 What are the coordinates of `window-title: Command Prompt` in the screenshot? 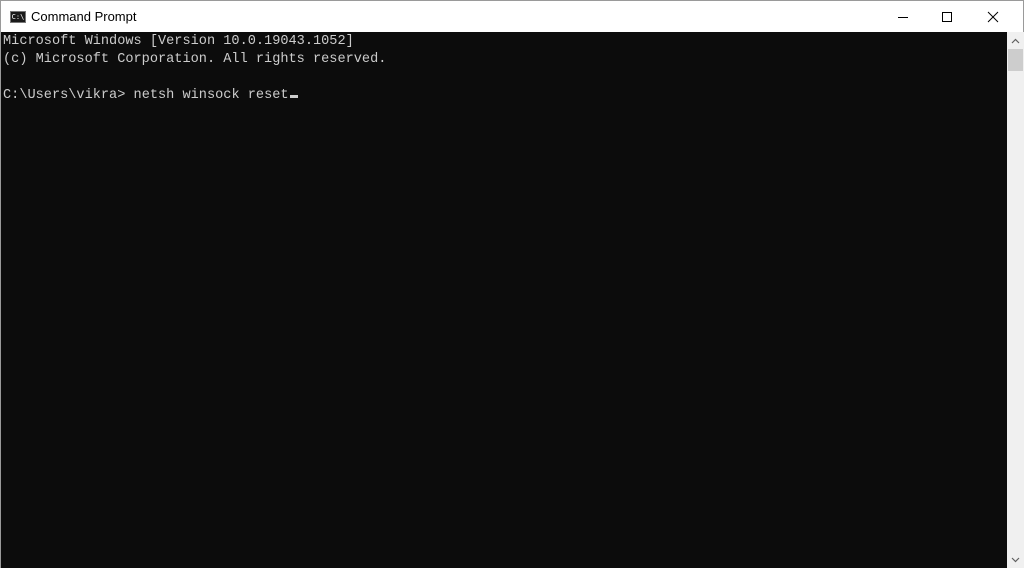 It's located at (84, 16).